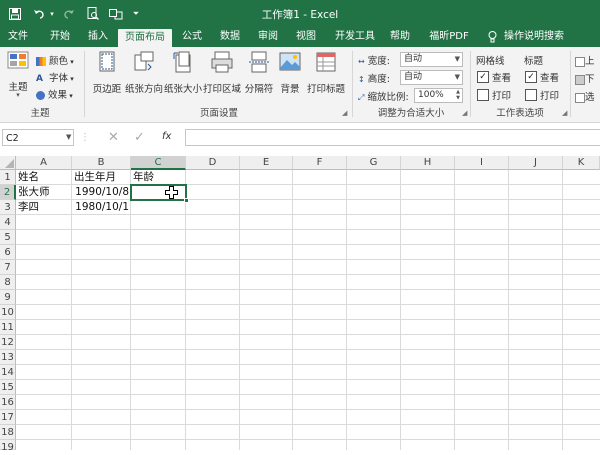 The height and width of the screenshot is (455, 600). Describe the element at coordinates (400, 37) in the screenshot. I see `tab-help: 帮助` at that location.